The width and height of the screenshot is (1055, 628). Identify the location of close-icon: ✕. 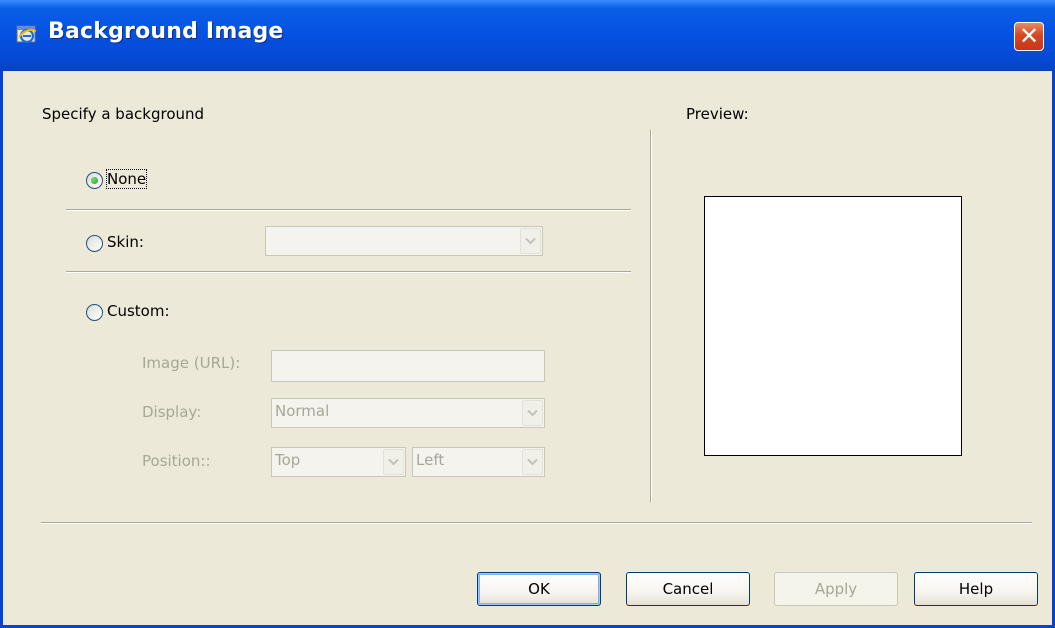
(1029, 36).